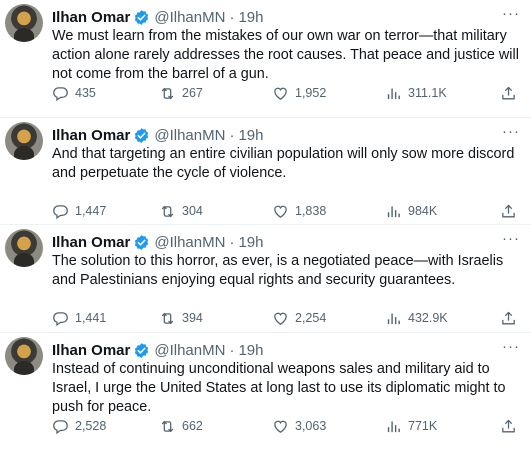 The image size is (531, 454). Describe the element at coordinates (91, 426) in the screenshot. I see `reply-count: 2,528` at that location.